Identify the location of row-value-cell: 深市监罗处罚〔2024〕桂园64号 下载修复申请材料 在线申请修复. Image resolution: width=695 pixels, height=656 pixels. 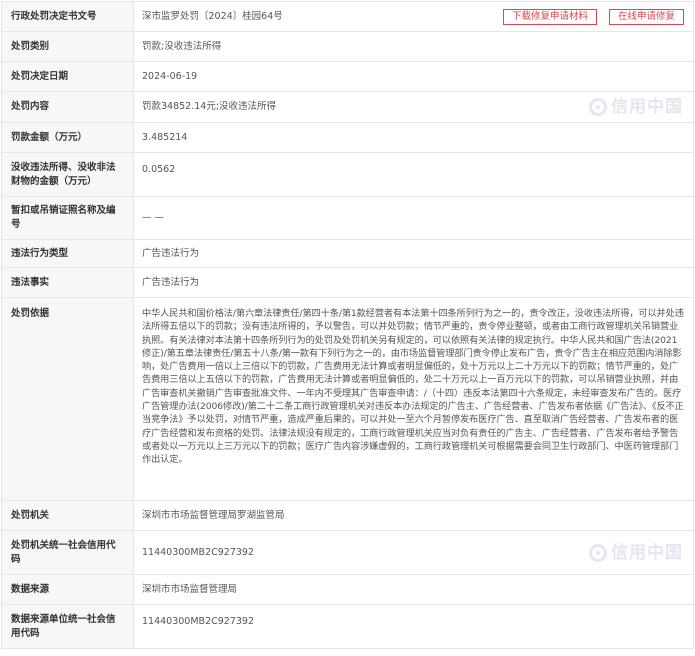
(413, 16).